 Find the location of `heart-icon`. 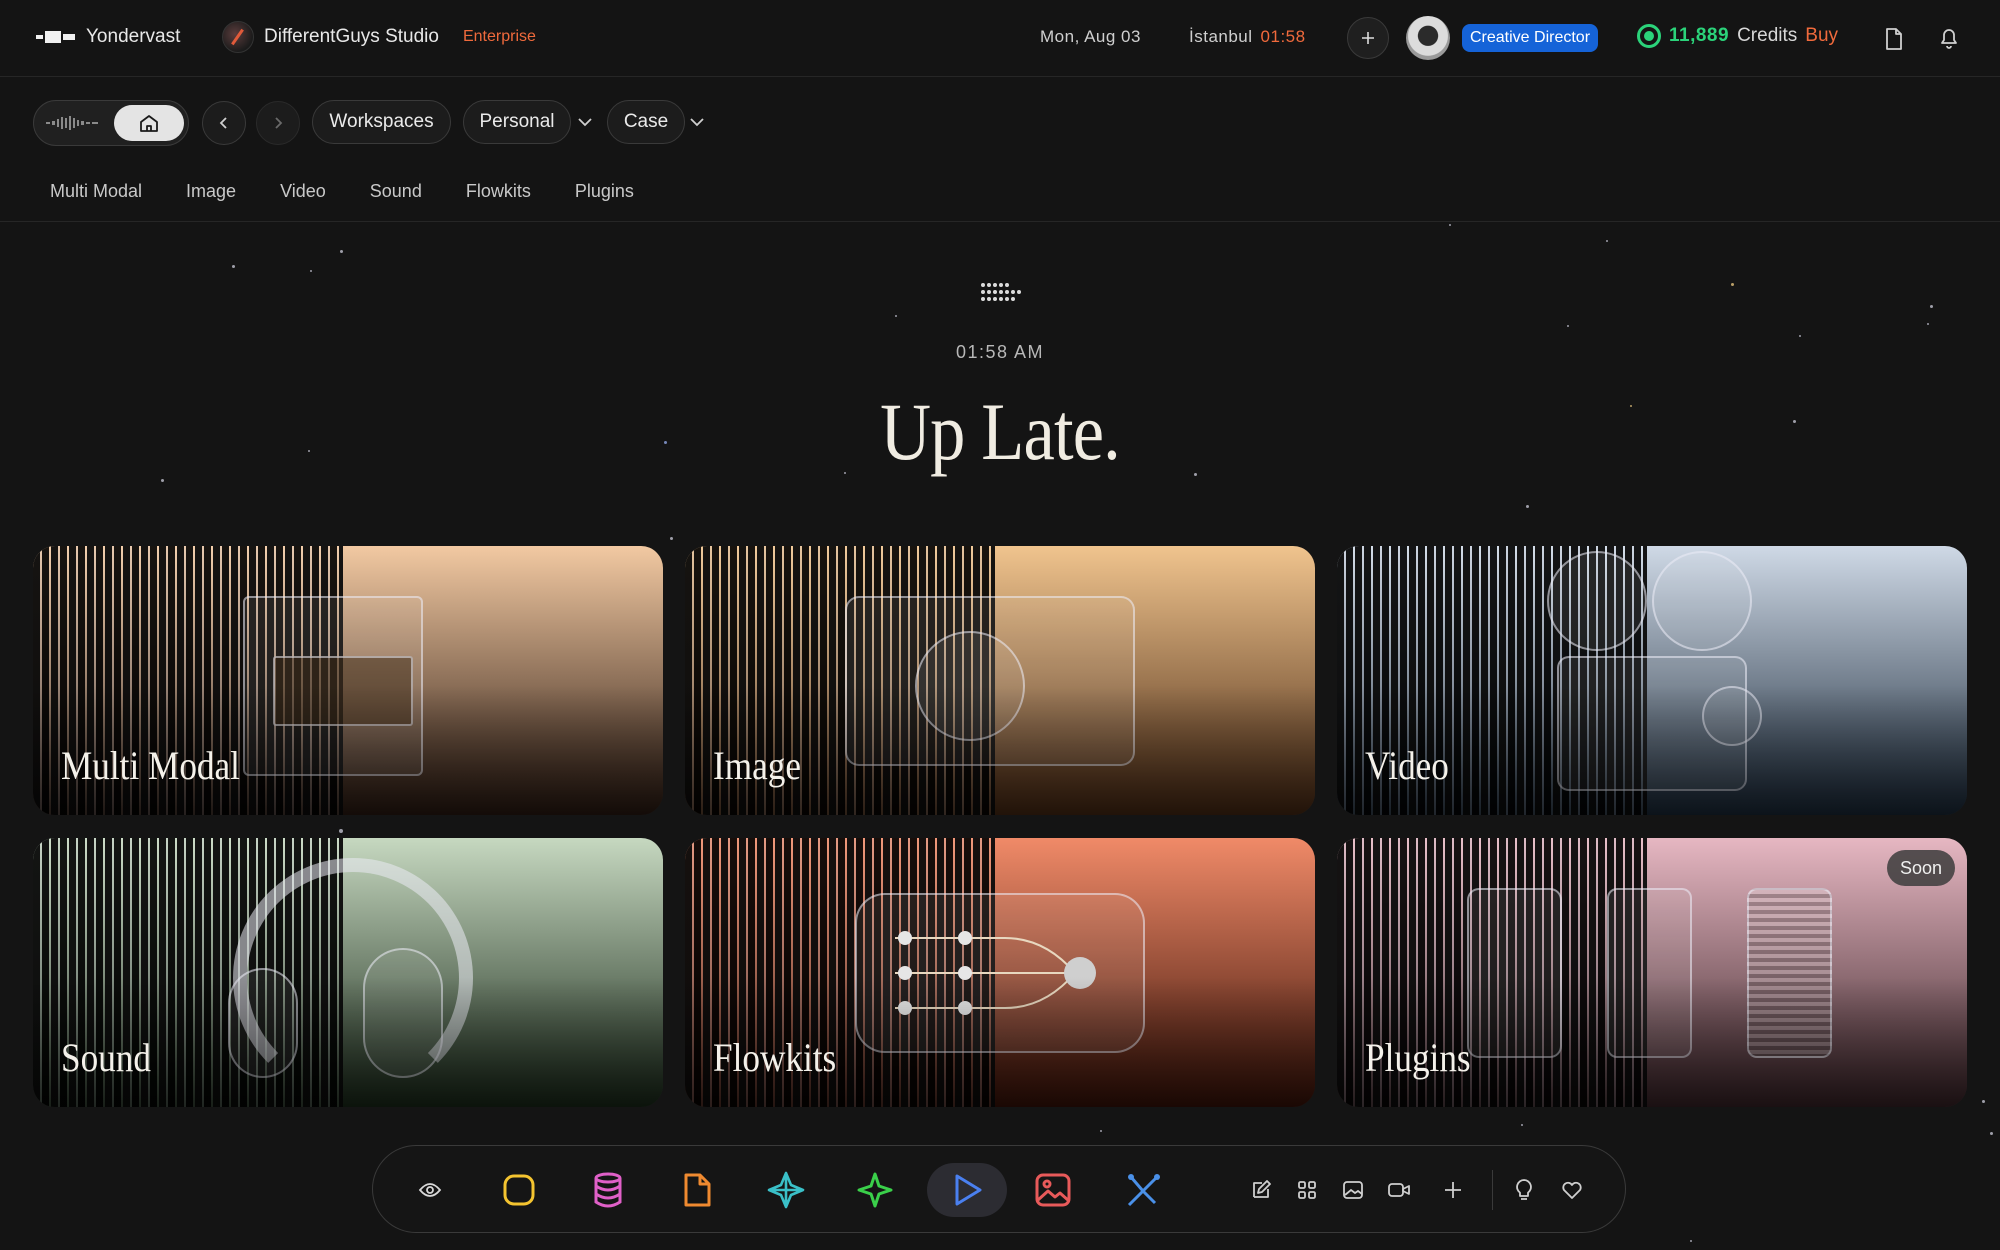

heart-icon is located at coordinates (1572, 1190).